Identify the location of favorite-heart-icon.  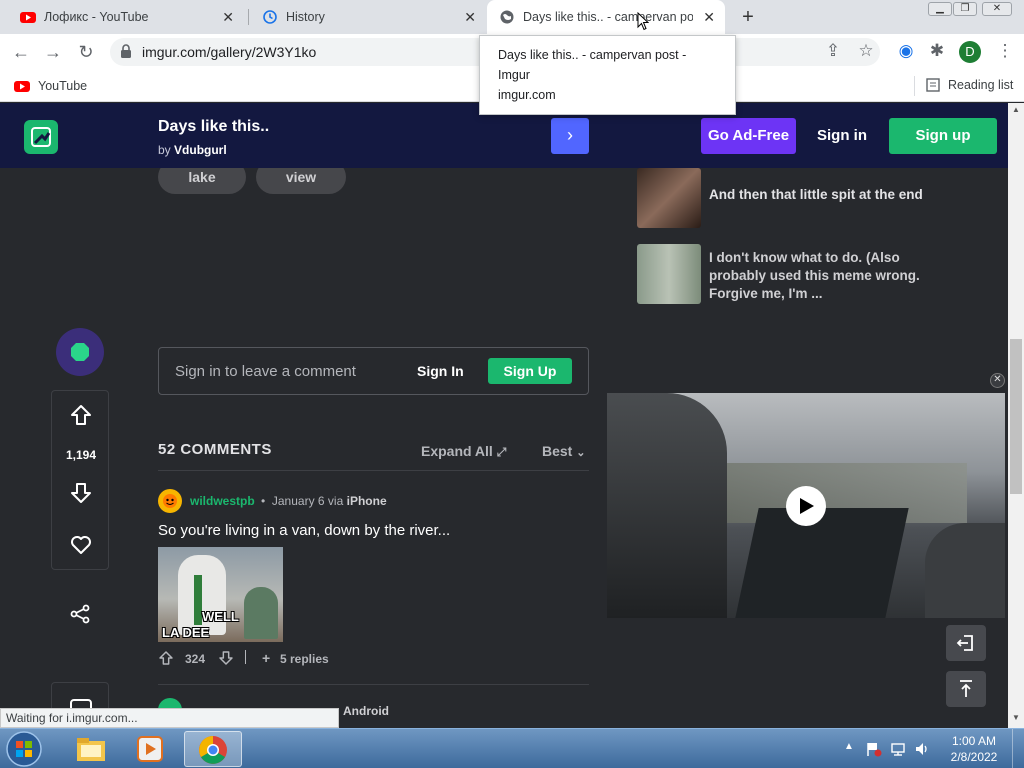
(81, 545).